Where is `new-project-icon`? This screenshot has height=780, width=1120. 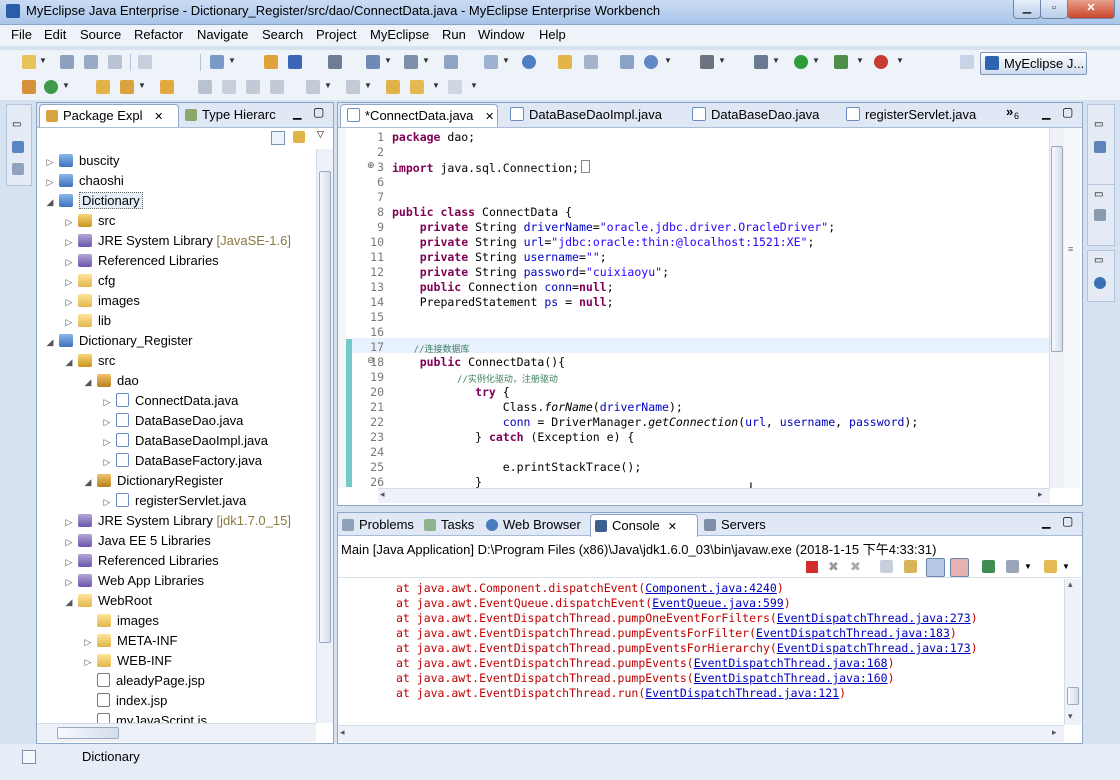 new-project-icon is located at coordinates (29, 87).